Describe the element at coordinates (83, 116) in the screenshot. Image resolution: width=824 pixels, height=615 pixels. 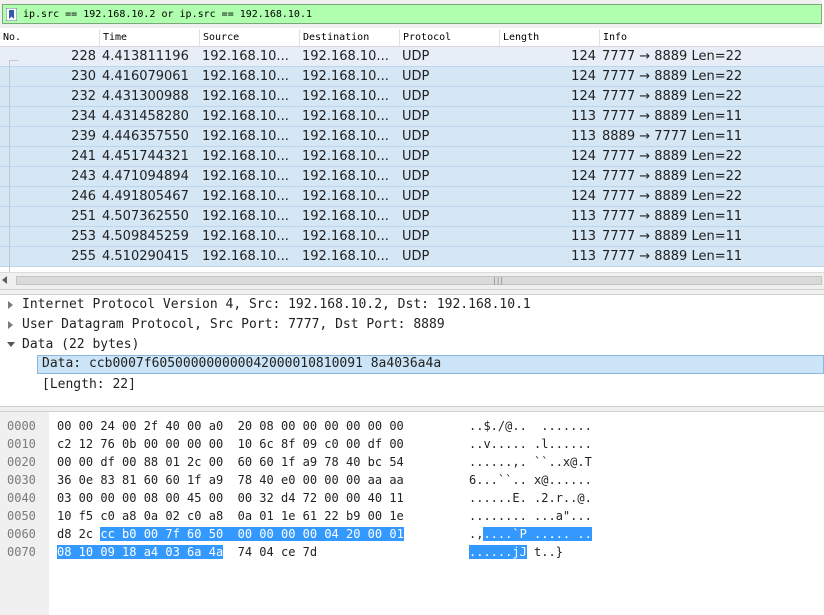
I see `packet-cell-no: 234` at that location.